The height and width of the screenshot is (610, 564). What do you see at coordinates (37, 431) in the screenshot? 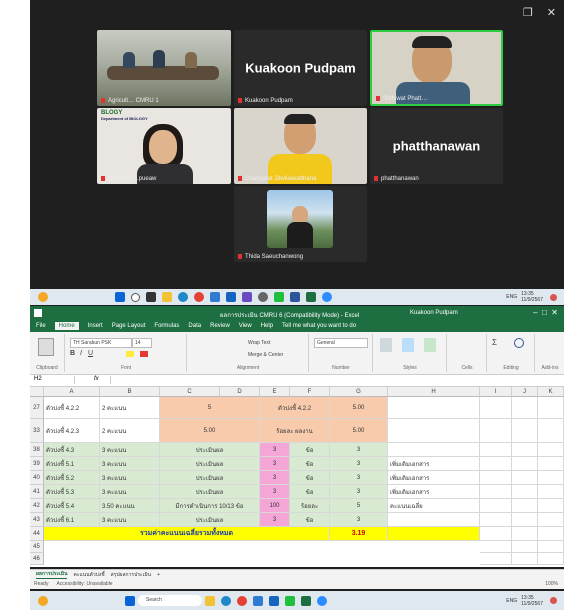
I see `row-header: 33` at bounding box center [37, 431].